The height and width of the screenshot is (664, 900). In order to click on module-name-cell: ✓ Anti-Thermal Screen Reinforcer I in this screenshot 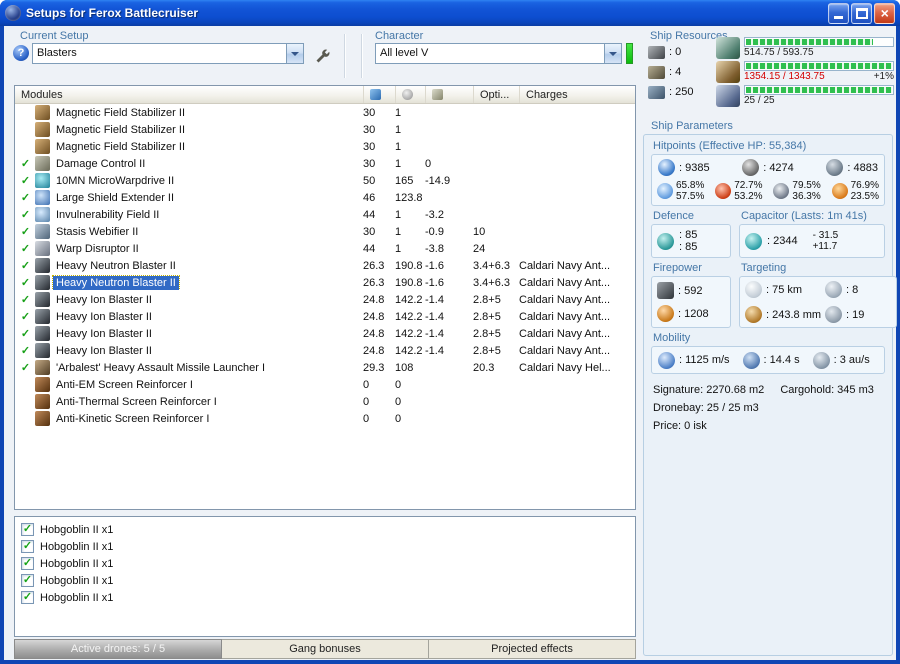, I will do `click(189, 401)`.